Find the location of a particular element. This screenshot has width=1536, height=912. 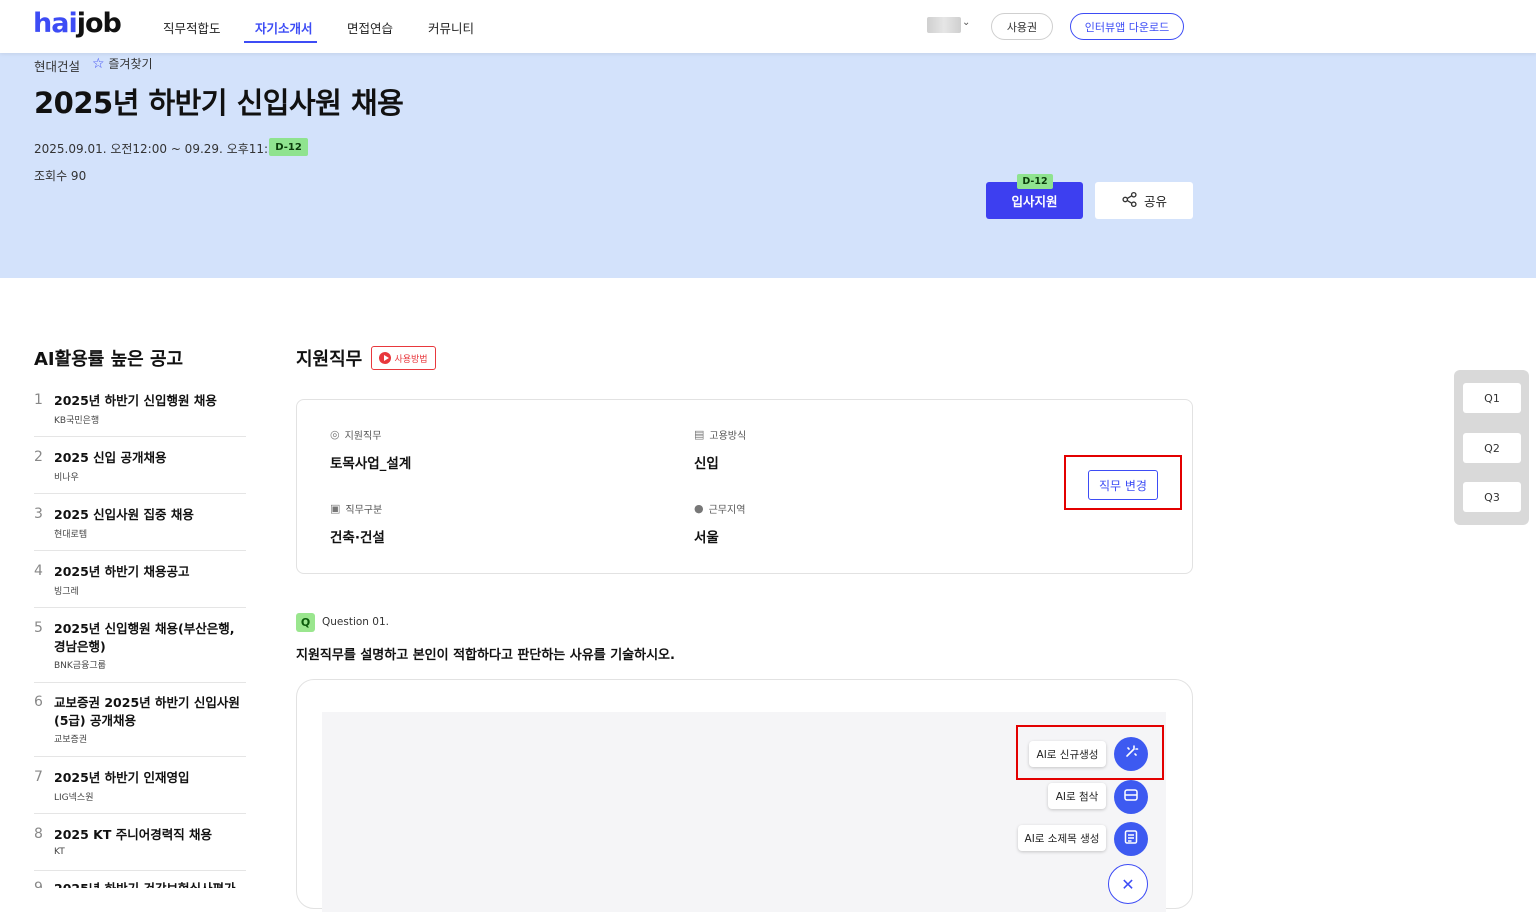

question-nav-q2: Q2 is located at coordinates (1492, 448).